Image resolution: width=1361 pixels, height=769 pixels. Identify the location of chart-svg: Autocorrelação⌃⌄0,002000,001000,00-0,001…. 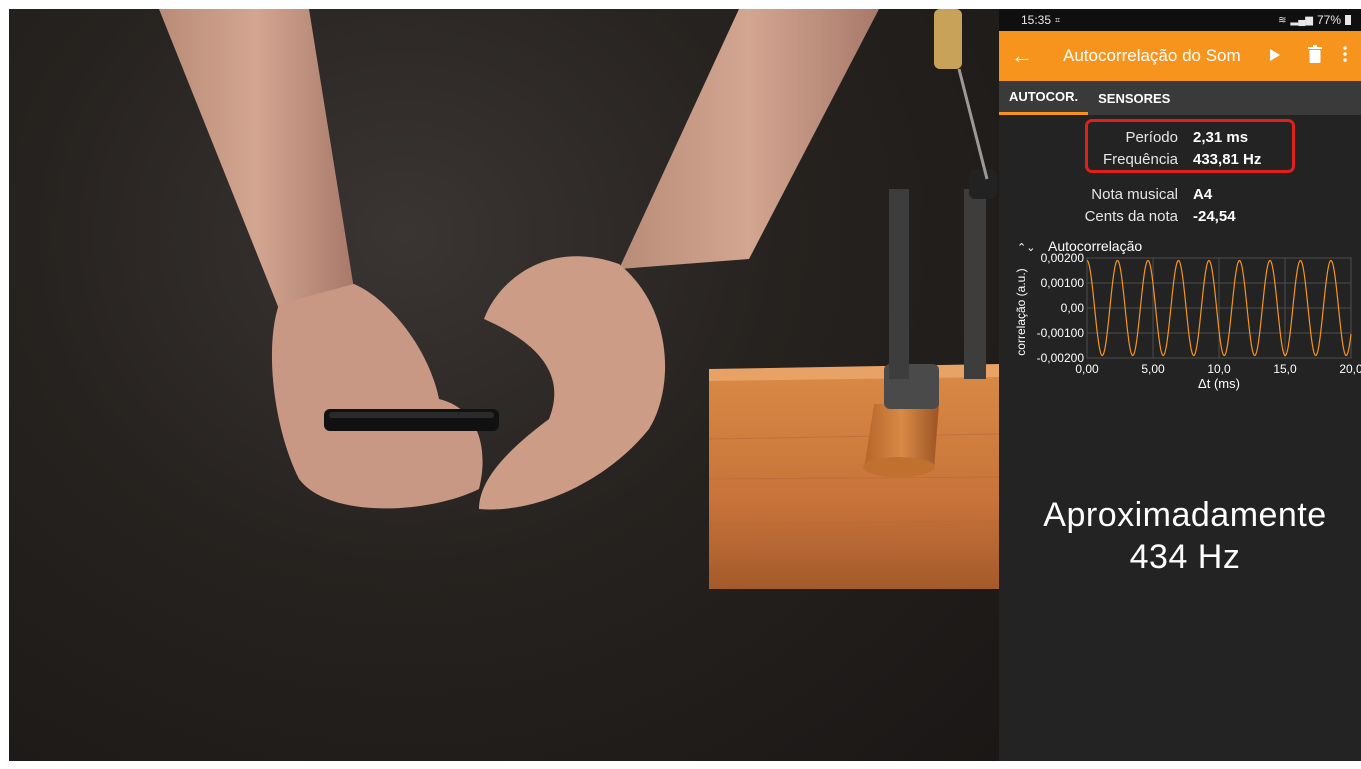
(1187, 314).